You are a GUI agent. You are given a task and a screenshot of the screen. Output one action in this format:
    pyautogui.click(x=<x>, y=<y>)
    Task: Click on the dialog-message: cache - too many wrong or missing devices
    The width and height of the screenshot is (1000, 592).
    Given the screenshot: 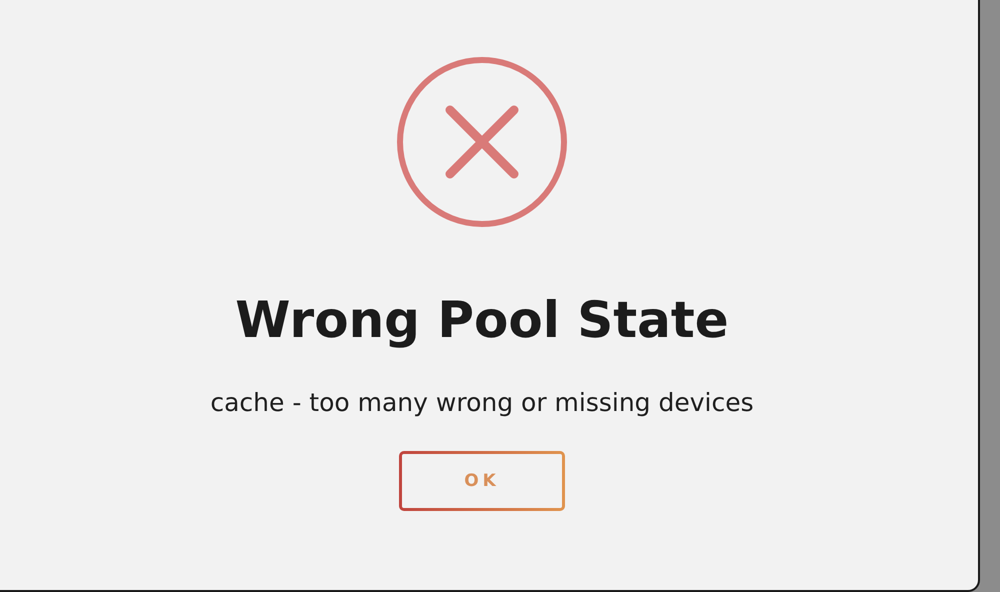 What is the action you would take?
    pyautogui.click(x=482, y=402)
    